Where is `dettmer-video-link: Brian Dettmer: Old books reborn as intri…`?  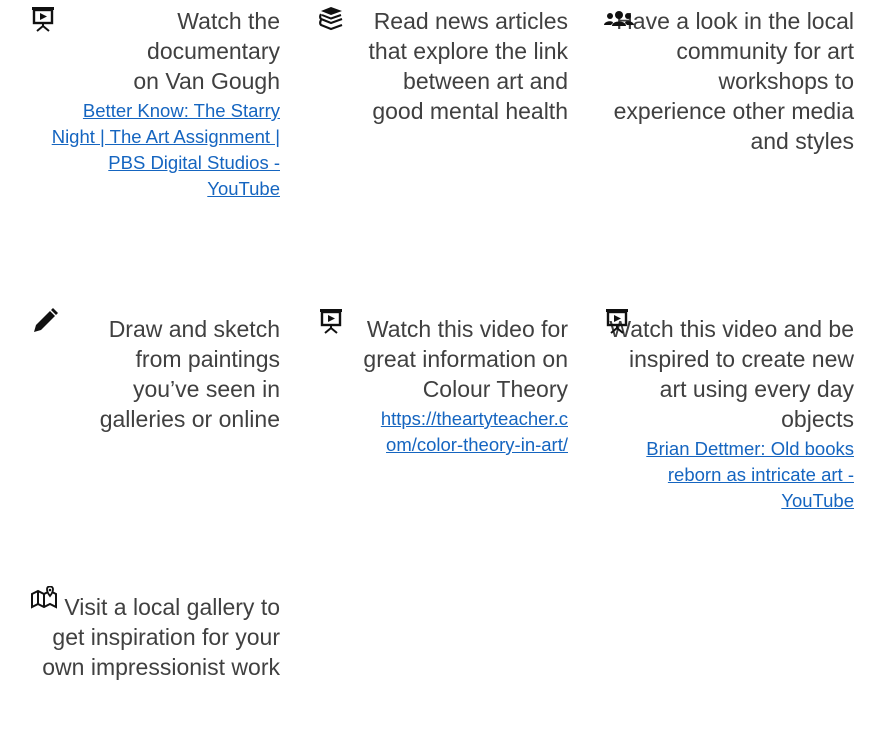
dettmer-video-link: Brian Dettmer: Old books reborn as intri… is located at coordinates (729, 475).